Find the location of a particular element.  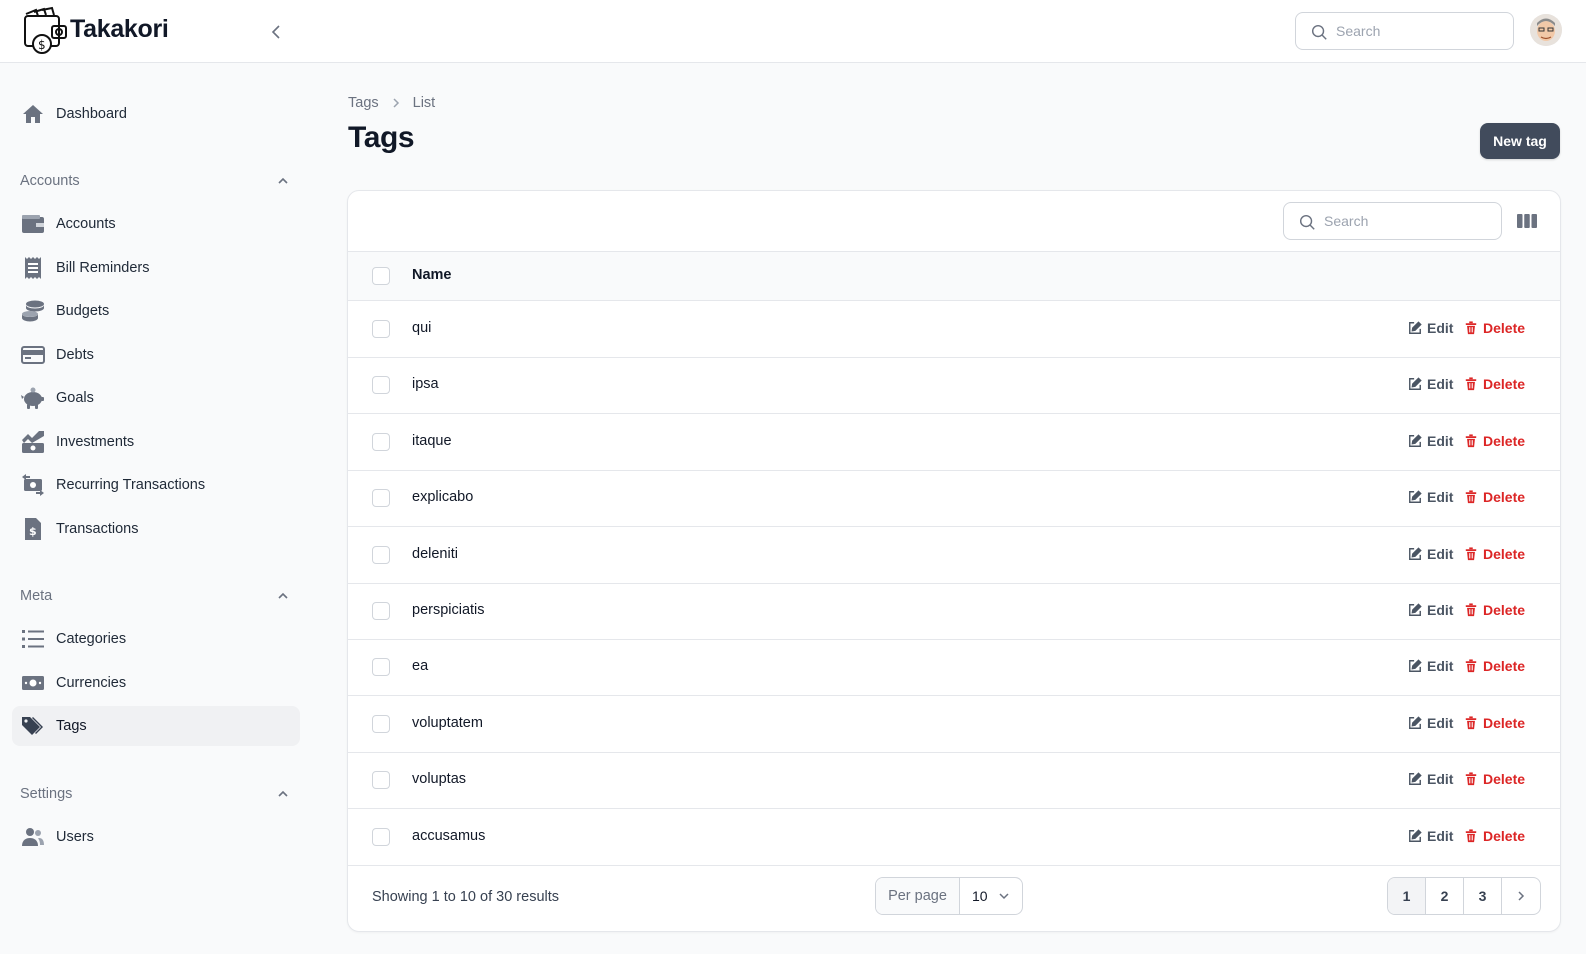

sidebar-item-label: Currencies is located at coordinates (91, 683).